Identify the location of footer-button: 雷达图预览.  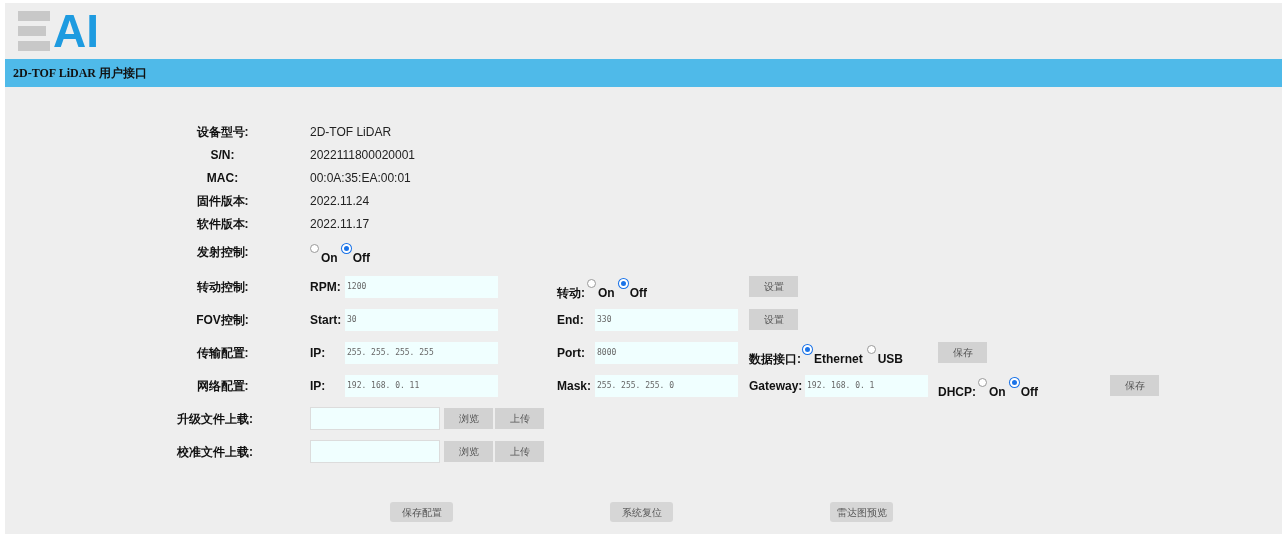
(861, 512).